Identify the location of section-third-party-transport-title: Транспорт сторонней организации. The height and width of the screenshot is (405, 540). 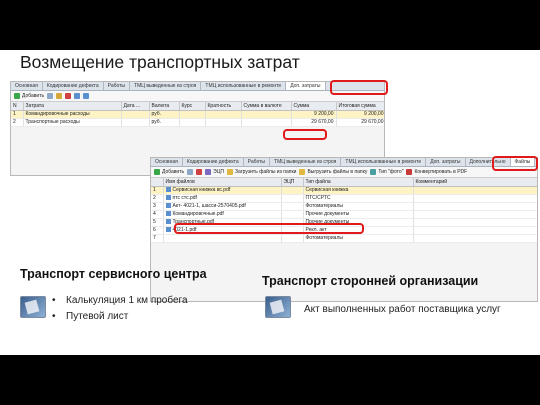
(370, 281).